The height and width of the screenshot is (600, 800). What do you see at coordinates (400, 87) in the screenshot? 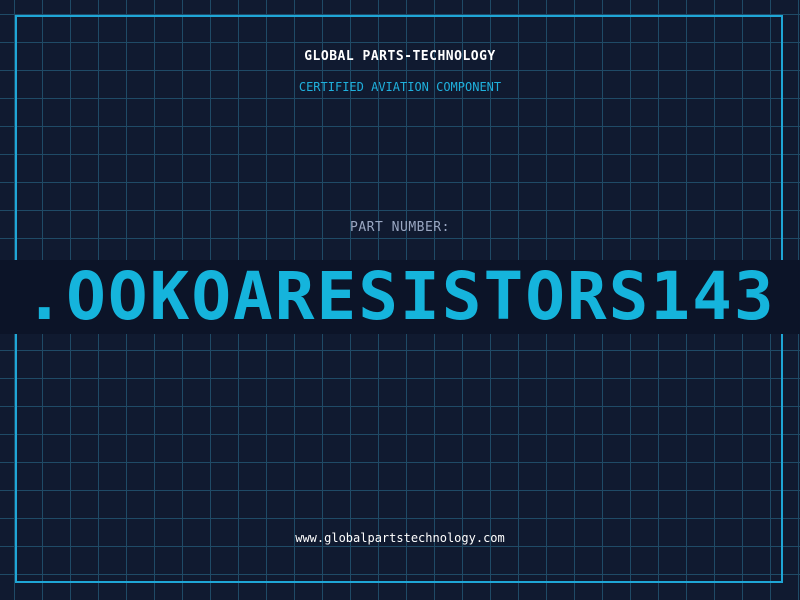
I see `certification-subtitle: CERTIFIED AVIATION COMPONENT` at bounding box center [400, 87].